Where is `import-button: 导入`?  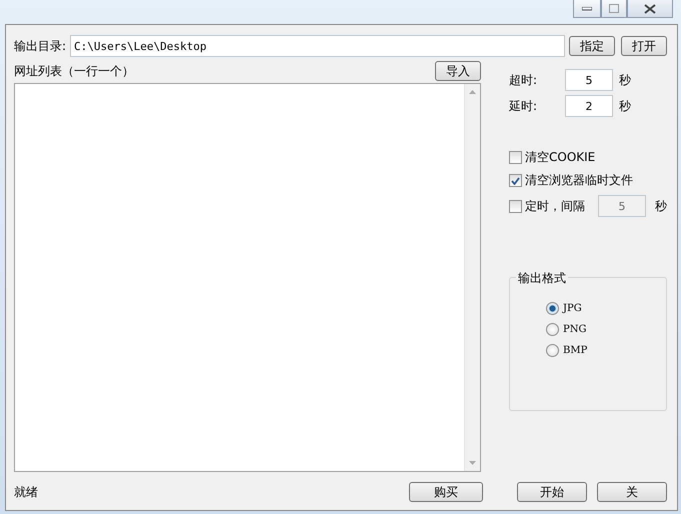
import-button: 导入 is located at coordinates (458, 71).